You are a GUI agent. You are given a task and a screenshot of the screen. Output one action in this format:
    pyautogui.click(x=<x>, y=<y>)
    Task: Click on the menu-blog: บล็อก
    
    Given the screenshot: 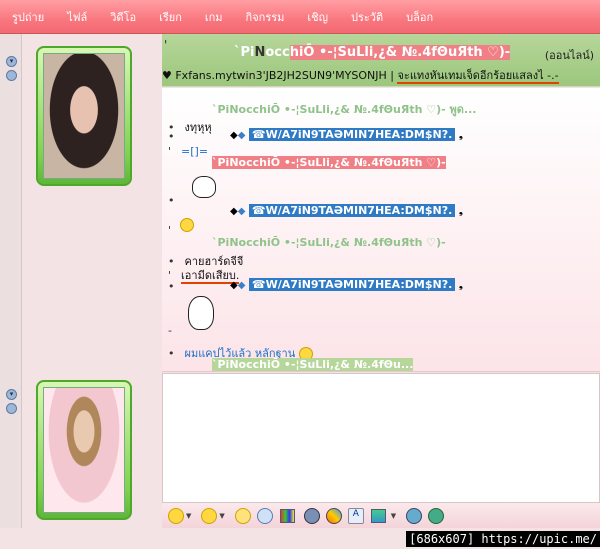 What is the action you would take?
    pyautogui.click(x=419, y=17)
    